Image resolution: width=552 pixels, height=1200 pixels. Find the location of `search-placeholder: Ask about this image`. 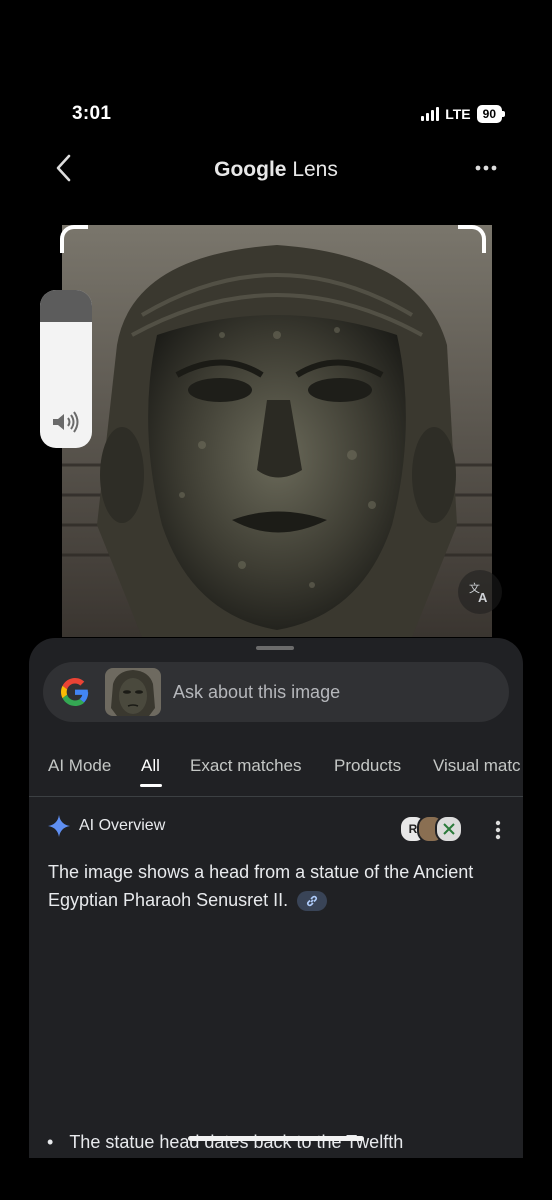

search-placeholder: Ask about this image is located at coordinates (257, 692).